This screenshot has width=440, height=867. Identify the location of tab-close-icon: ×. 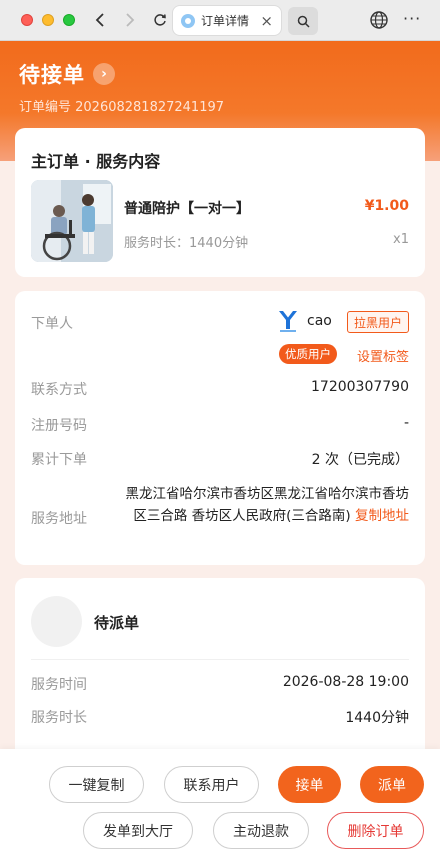
(266, 21).